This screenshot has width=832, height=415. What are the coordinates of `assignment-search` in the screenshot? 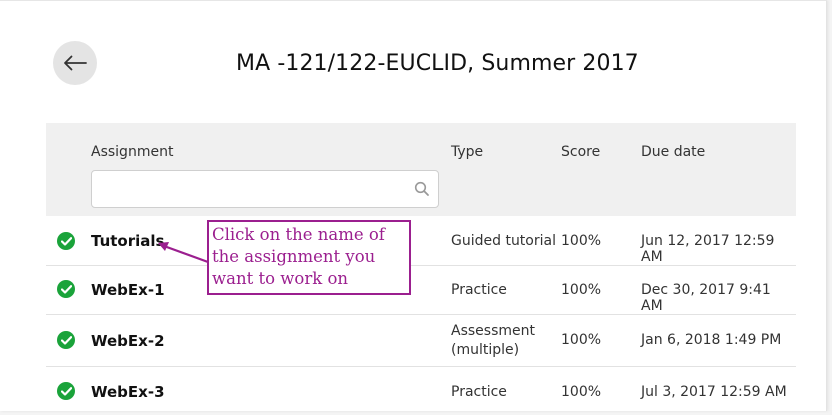 It's located at (265, 189).